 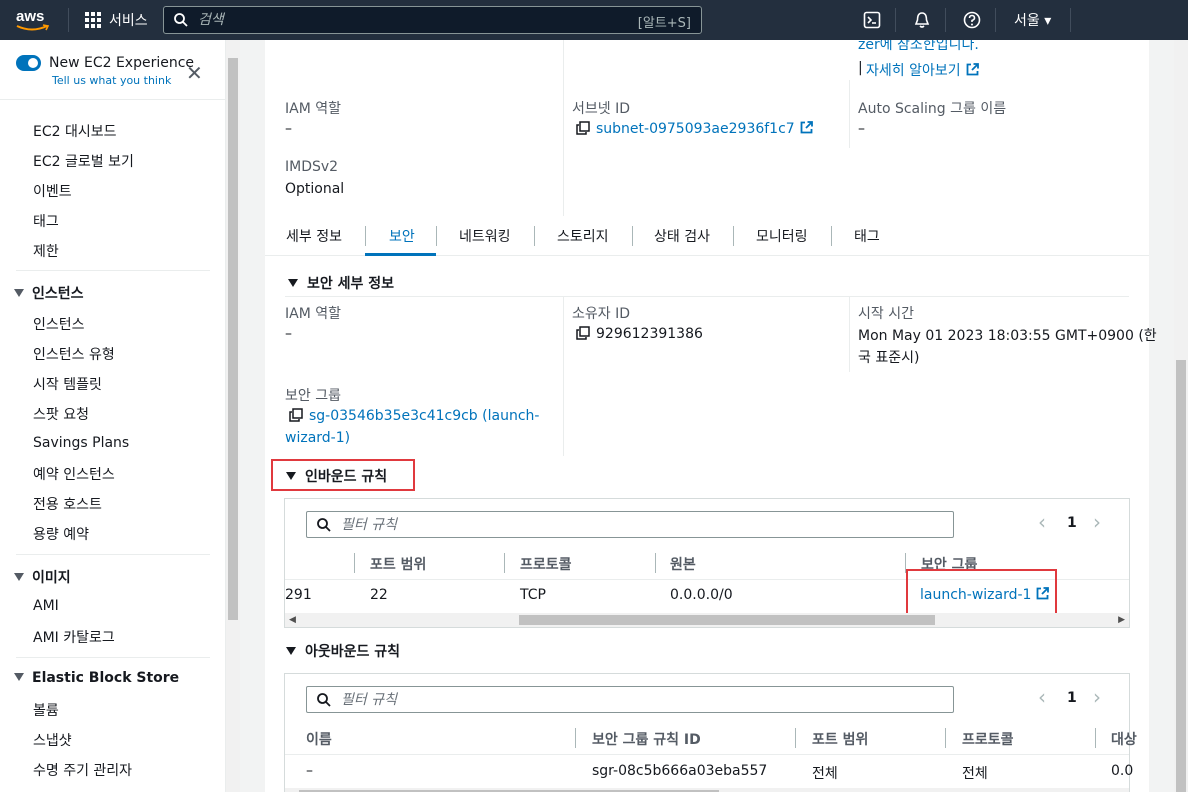 I want to click on learn-more-link: 자세히 알아보기, so click(x=922, y=70).